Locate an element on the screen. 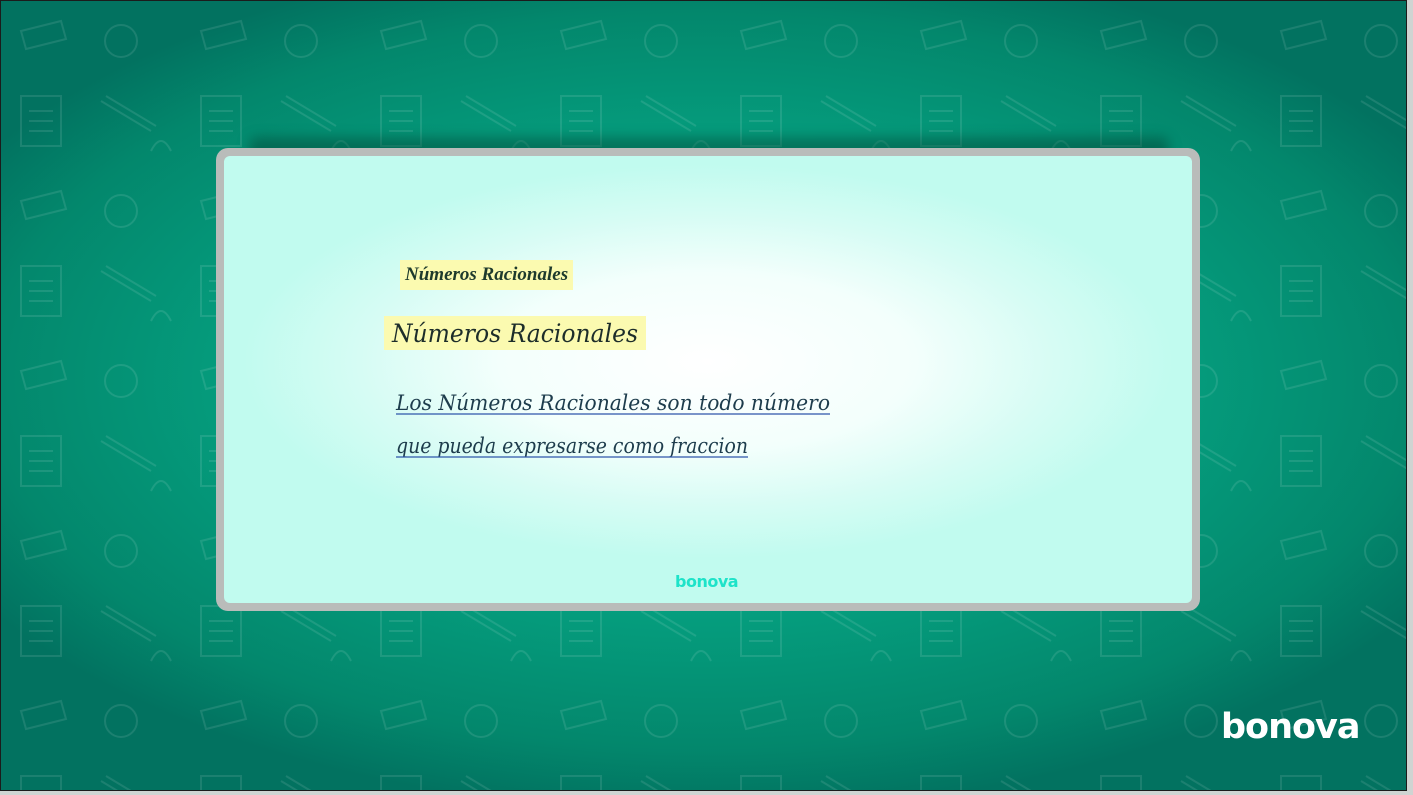 This screenshot has height=795, width=1413. title-script-text: Números Racionales is located at coordinates (514, 333).